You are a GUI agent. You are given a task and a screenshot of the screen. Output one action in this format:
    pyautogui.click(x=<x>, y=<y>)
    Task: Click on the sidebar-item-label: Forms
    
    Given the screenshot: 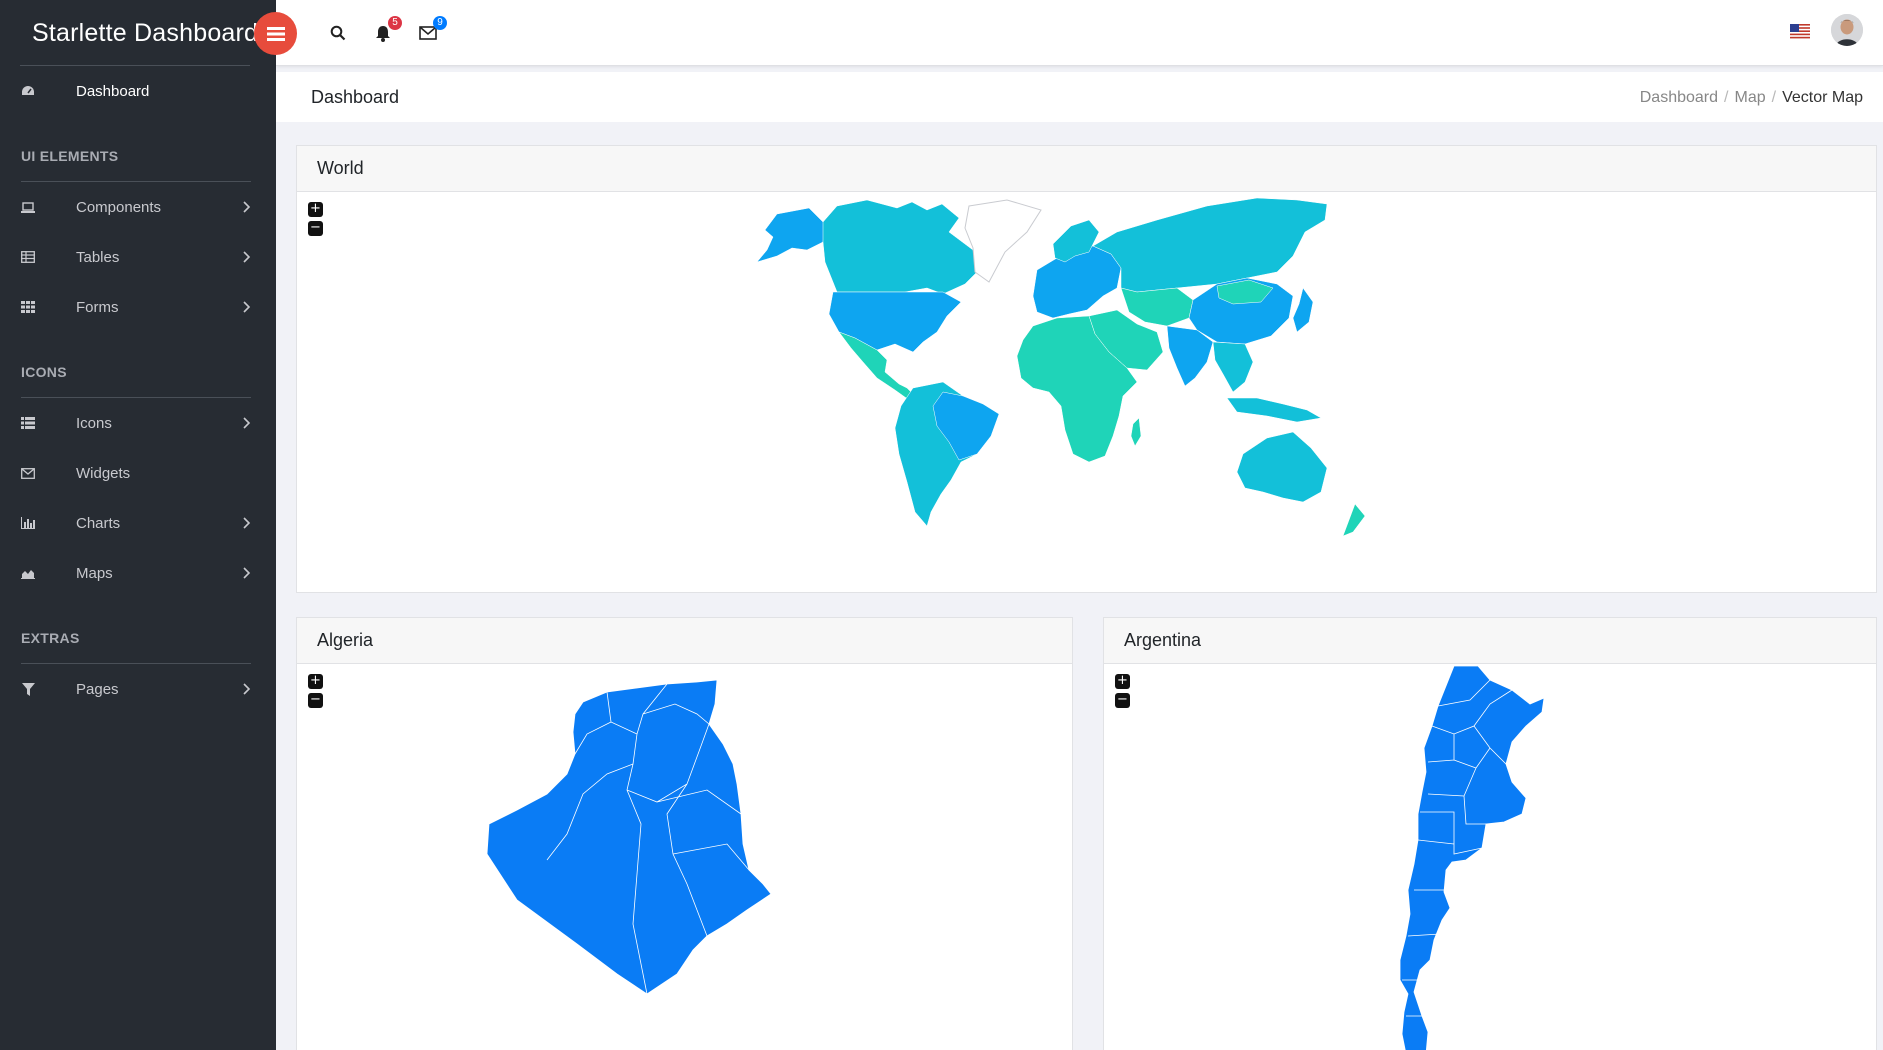 What is the action you would take?
    pyautogui.click(x=97, y=307)
    